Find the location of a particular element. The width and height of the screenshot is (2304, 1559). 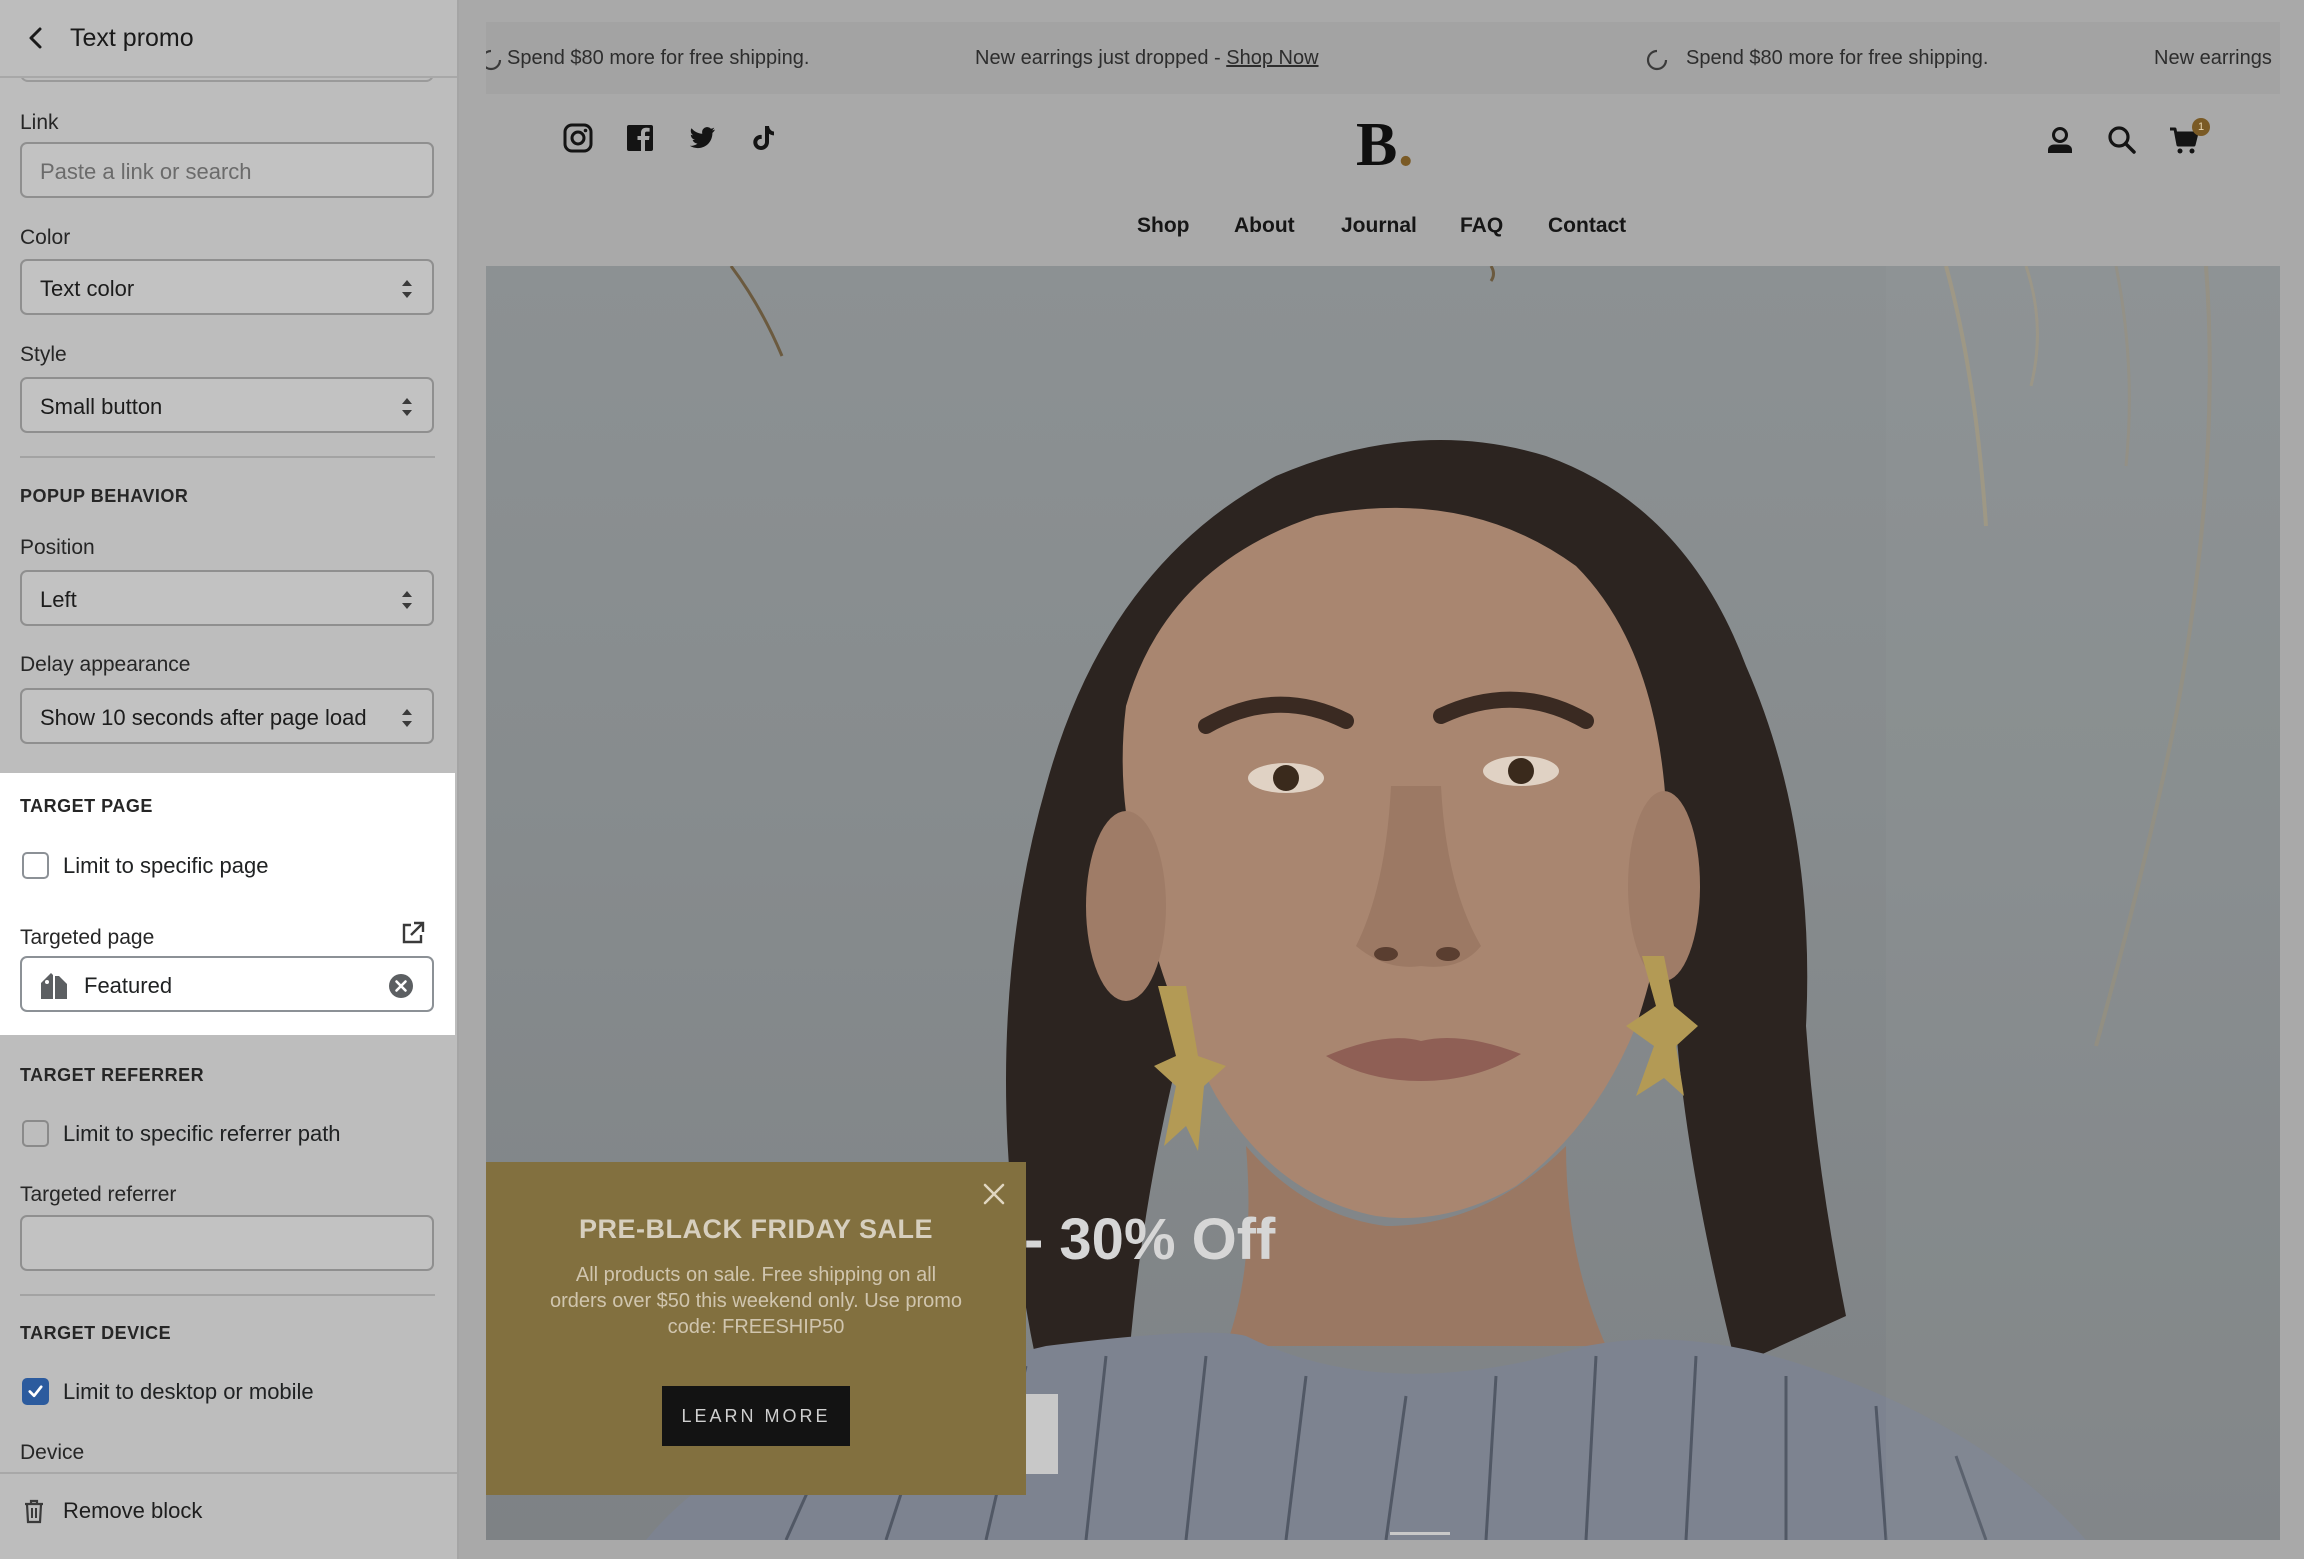

learn-more-button: LEARN MORE is located at coordinates (756, 1416).